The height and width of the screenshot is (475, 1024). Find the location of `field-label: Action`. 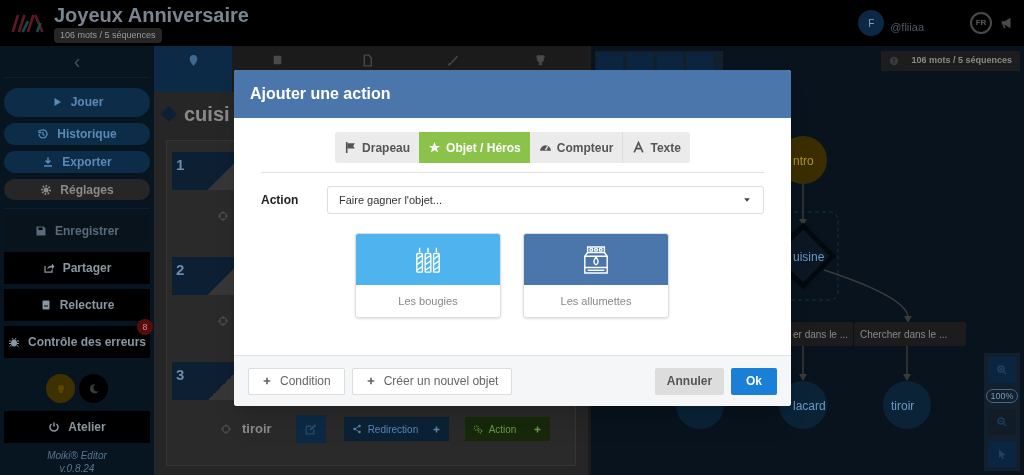

field-label: Action is located at coordinates (280, 200).